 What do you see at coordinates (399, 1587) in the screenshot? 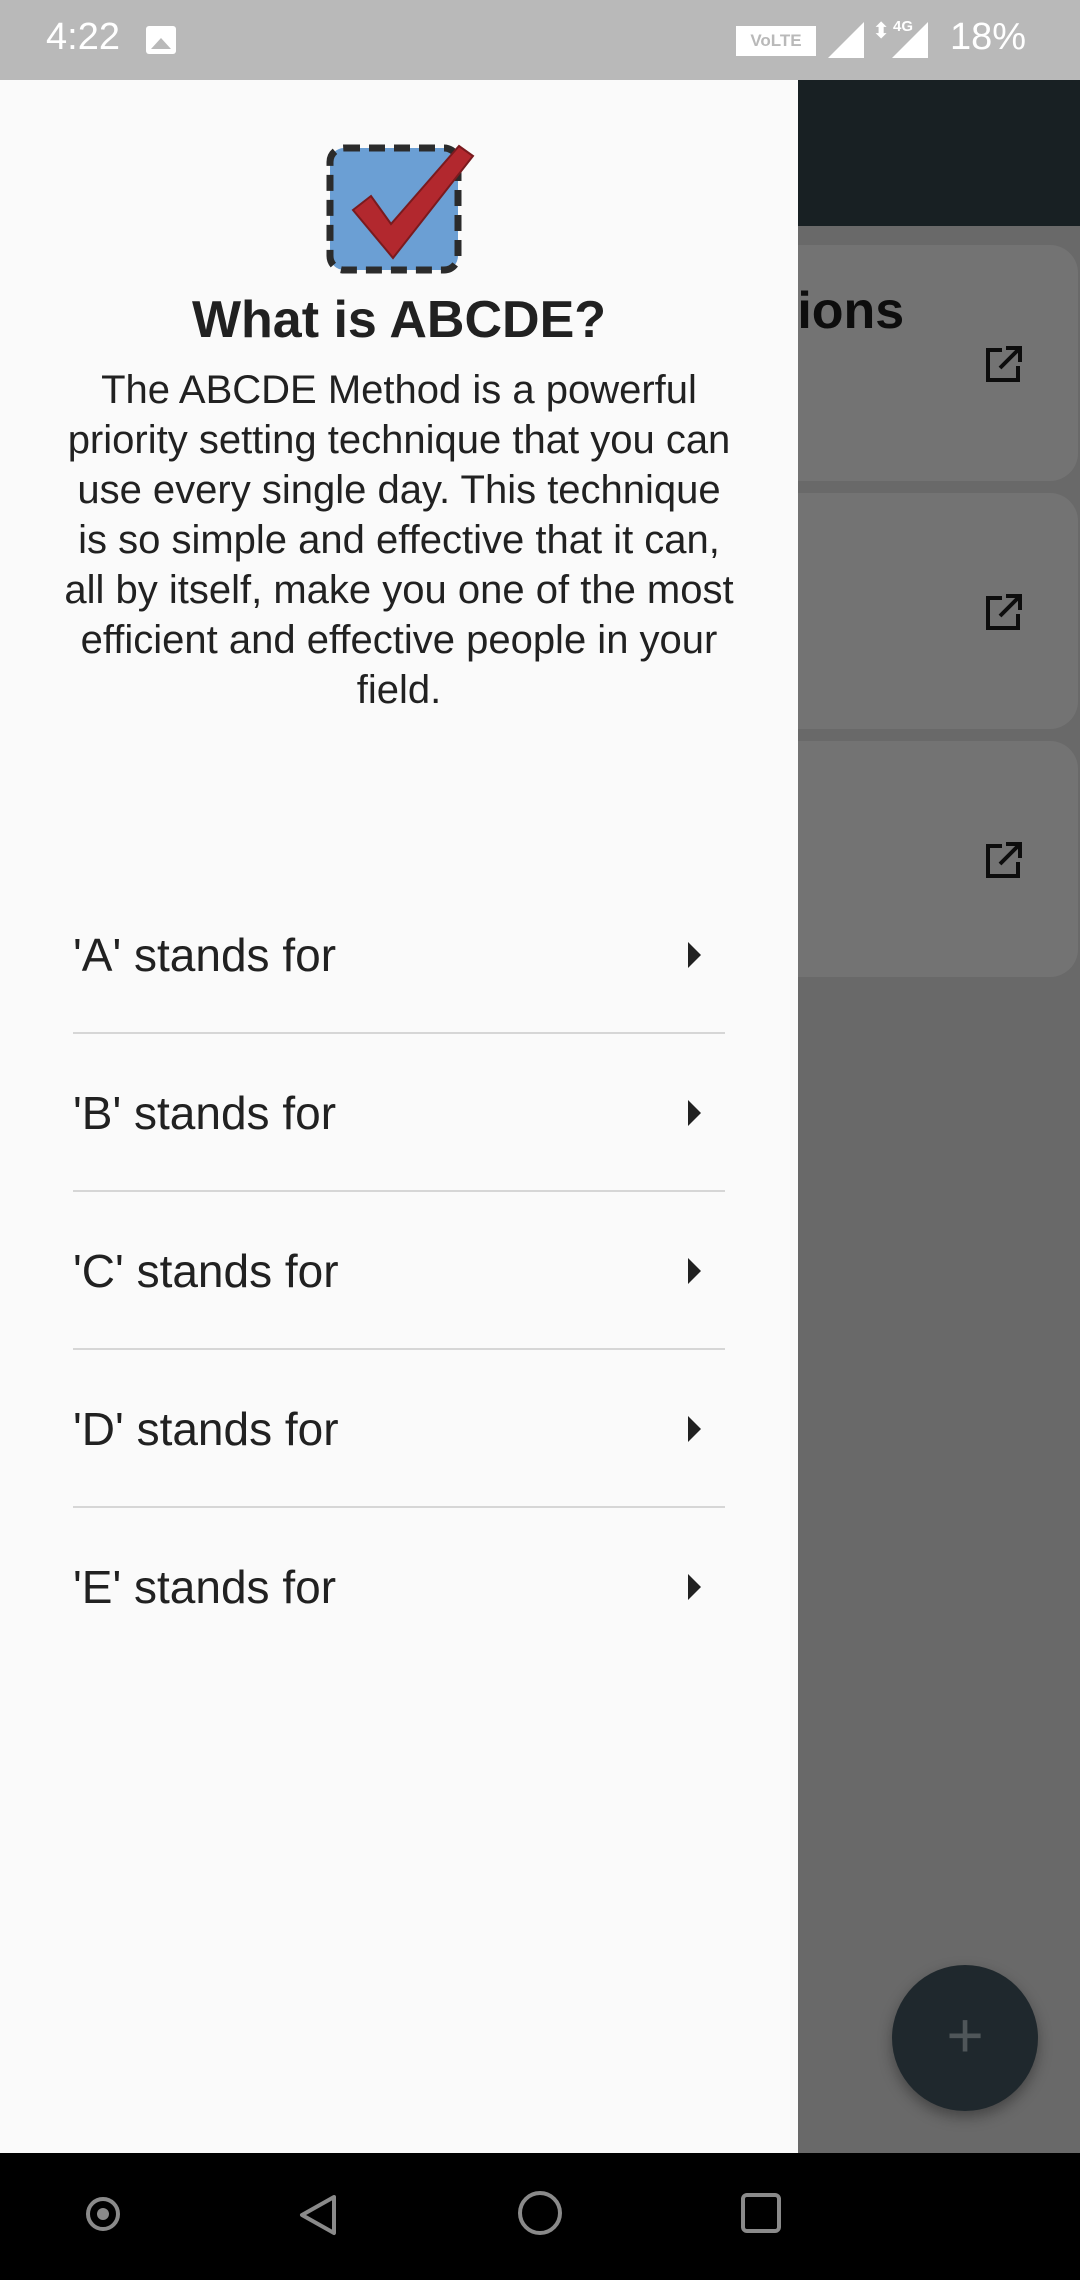
I see `list-item-e: 'E' stands for` at bounding box center [399, 1587].